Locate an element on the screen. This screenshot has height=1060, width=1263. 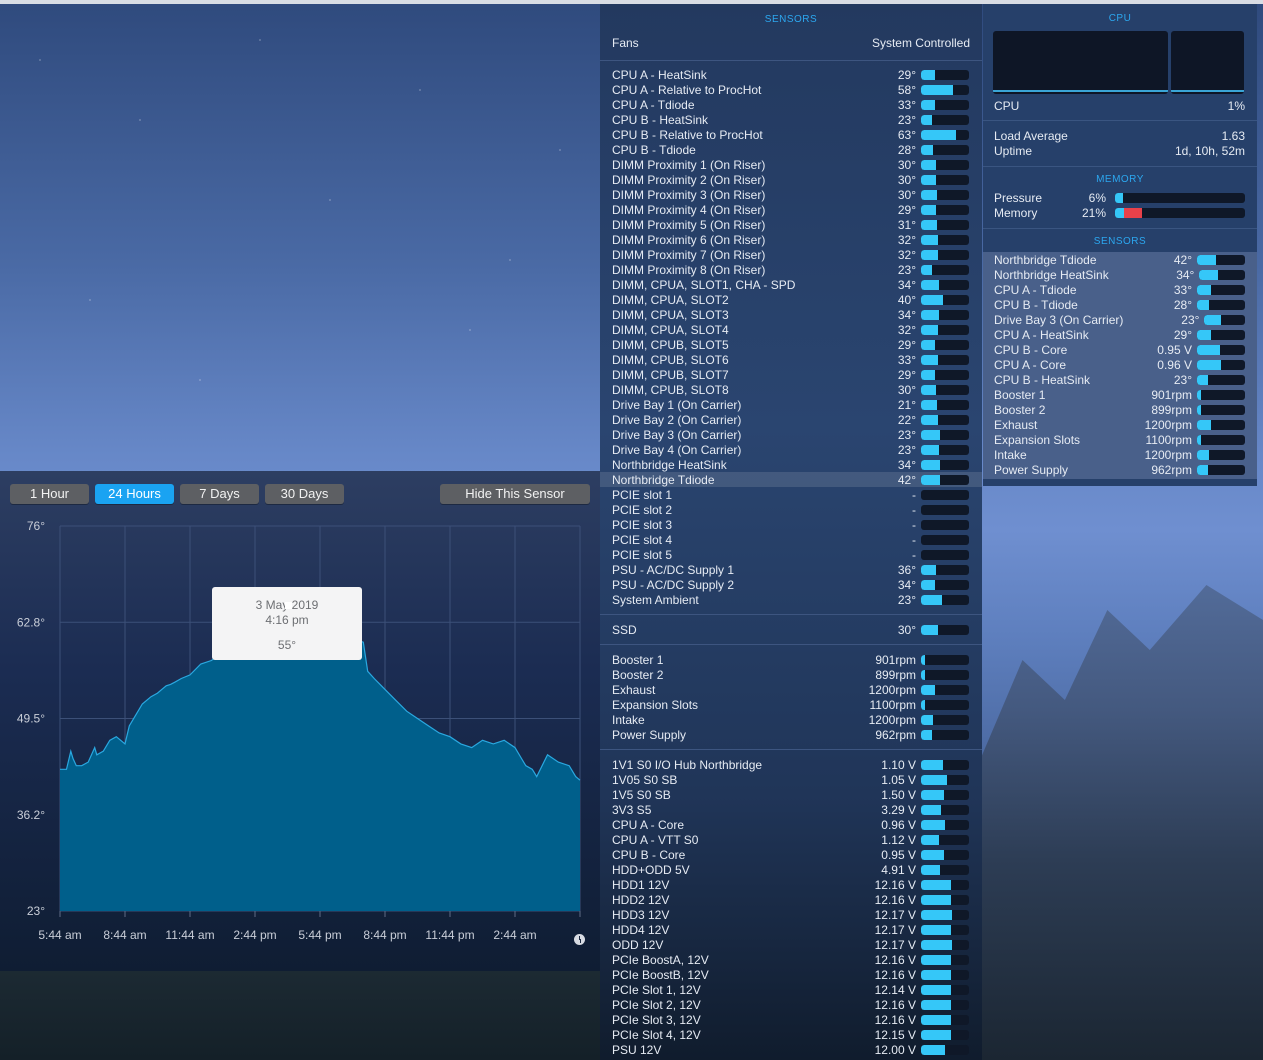
sensor-row: DIMM Proximity 2 (On Riser) 30° is located at coordinates (791, 179).